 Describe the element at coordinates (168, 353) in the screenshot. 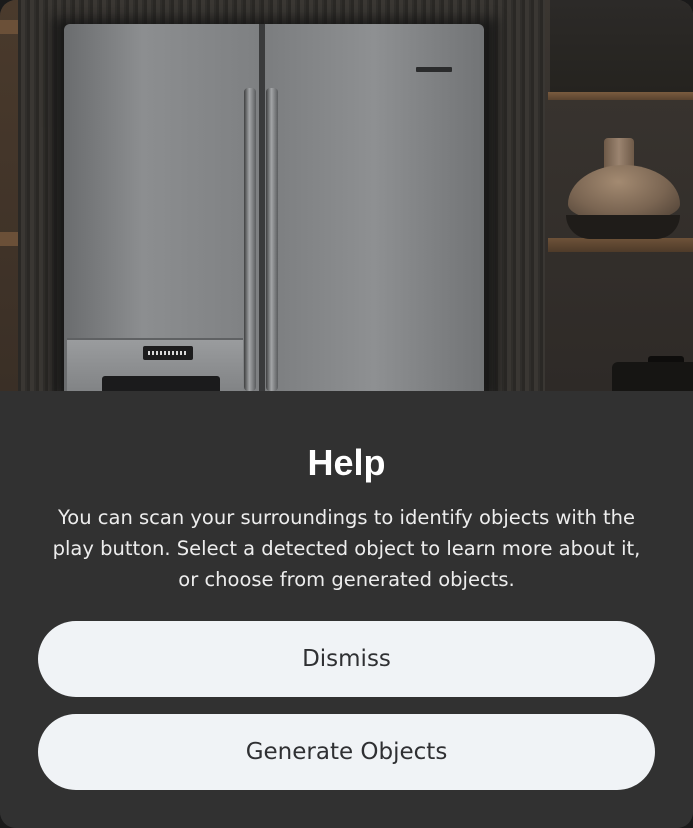

I see `refrigerator-display-readout` at that location.